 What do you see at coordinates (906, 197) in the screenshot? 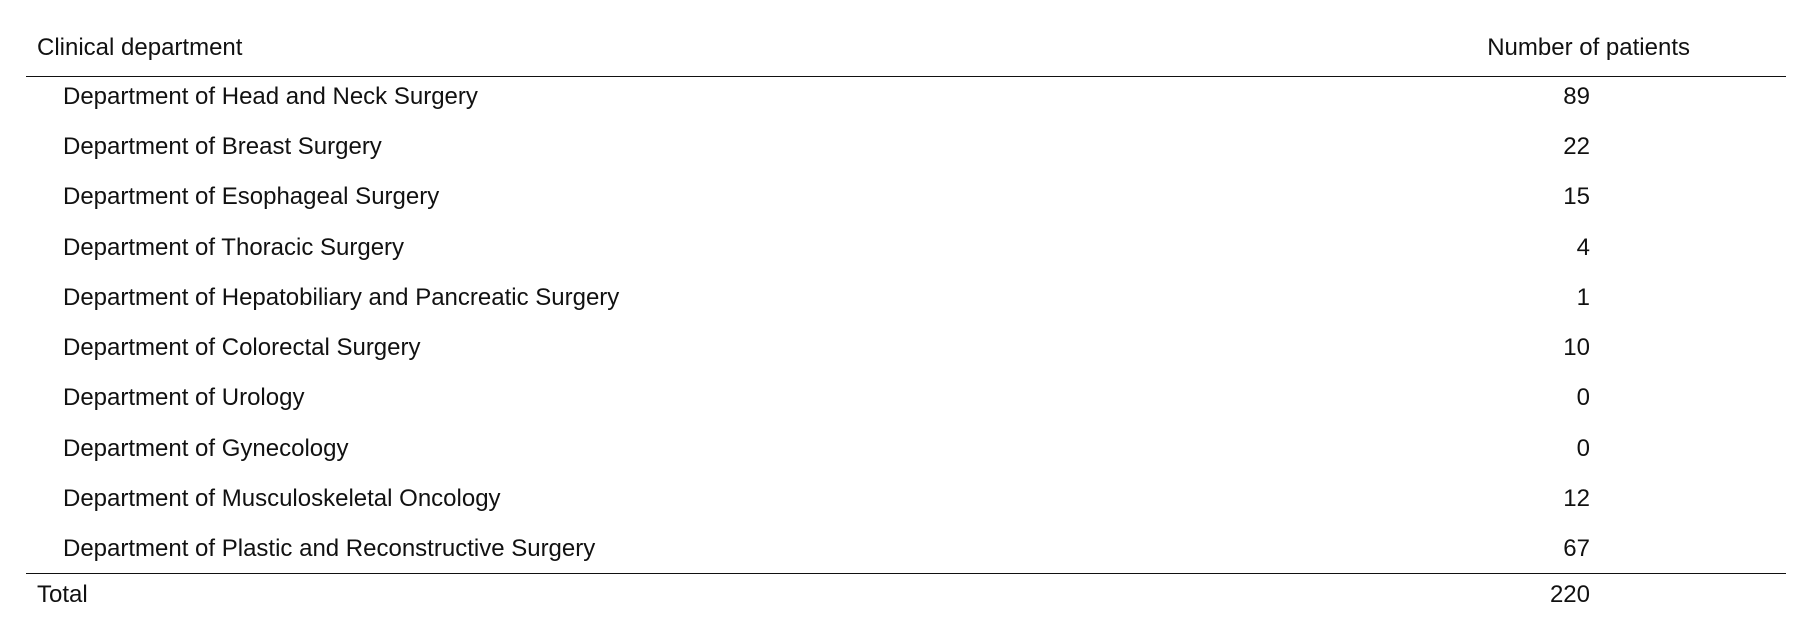
I see `table-row: Department of Esophageal Surgery 15` at bounding box center [906, 197].